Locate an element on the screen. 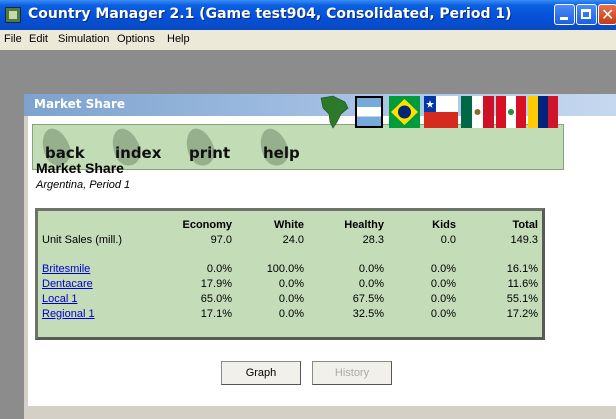 This screenshot has width=616, height=419. menu-file: File is located at coordinates (13, 39).